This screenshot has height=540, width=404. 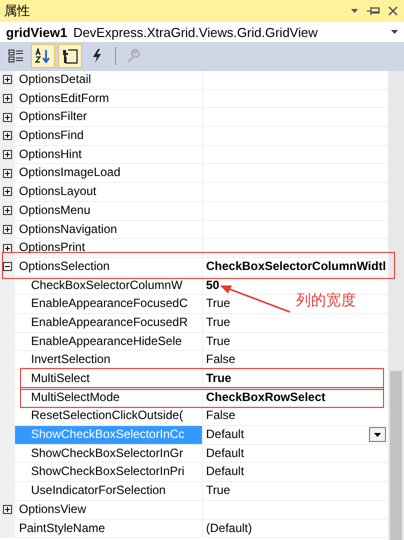 I want to click on page-icon, so click(x=70, y=56).